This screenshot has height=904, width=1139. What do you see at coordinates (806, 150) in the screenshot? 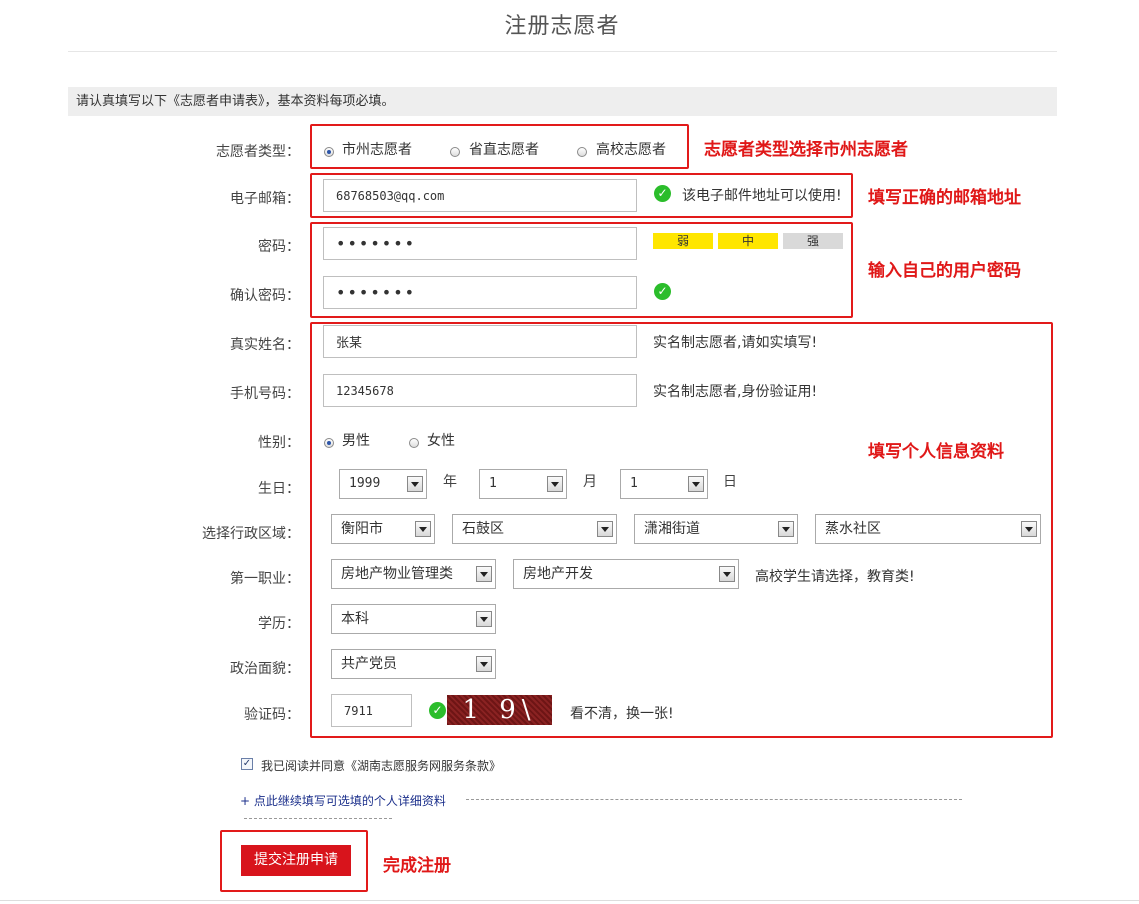
I see `annotation-type: 志愿者类型选择市州志愿者` at bounding box center [806, 150].